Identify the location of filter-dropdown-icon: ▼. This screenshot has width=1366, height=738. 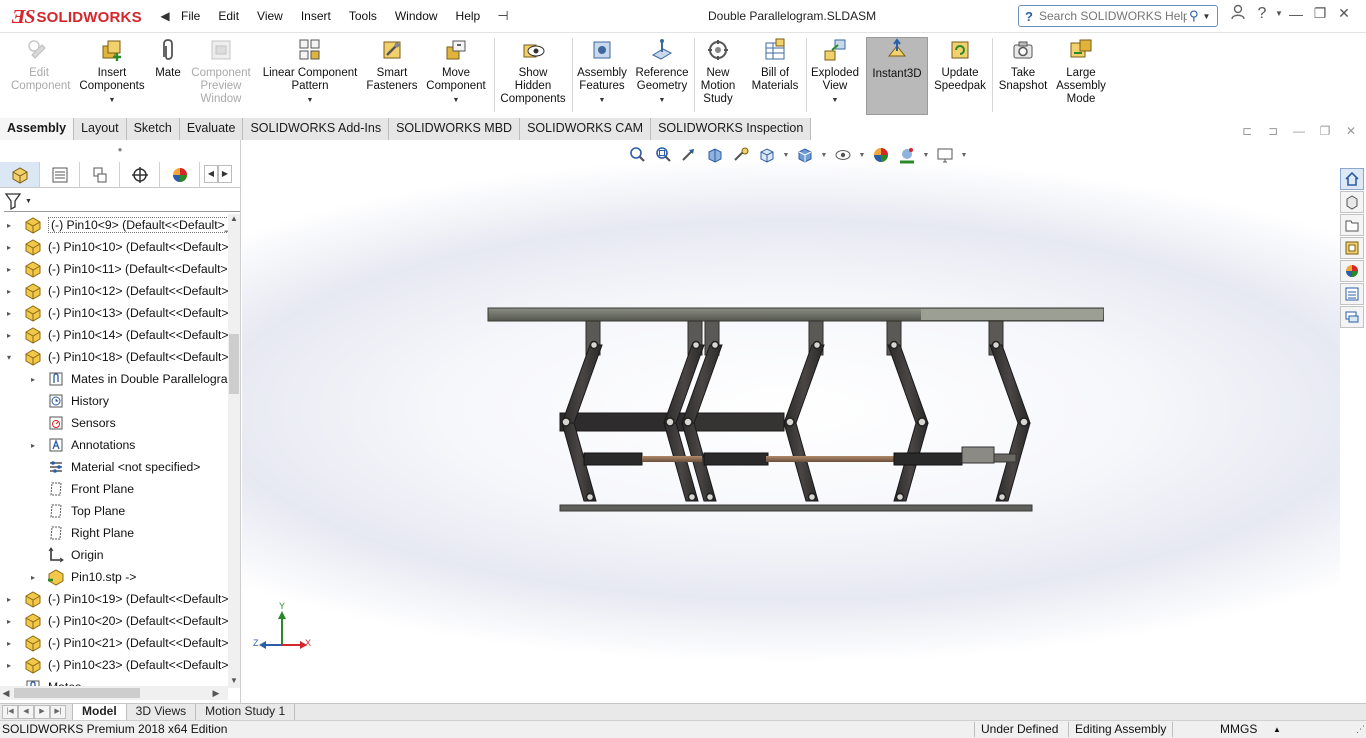
(28, 201).